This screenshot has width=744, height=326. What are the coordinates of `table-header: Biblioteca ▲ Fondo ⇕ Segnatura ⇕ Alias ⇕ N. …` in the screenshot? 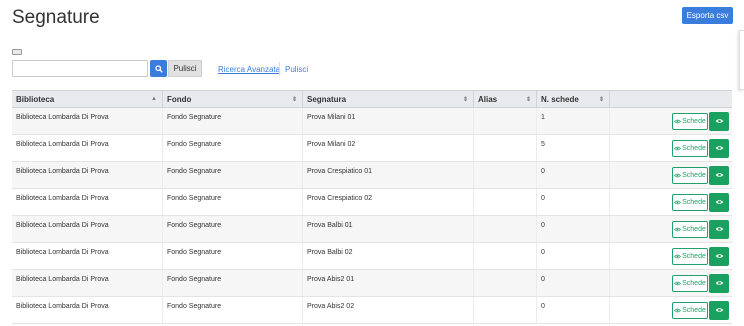 It's located at (372, 99).